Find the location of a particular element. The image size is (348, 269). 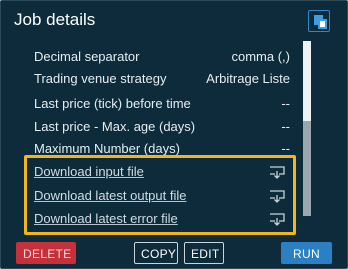

setting-row-last-price-max-age: Last price - Max. age (days) -- is located at coordinates (162, 127).